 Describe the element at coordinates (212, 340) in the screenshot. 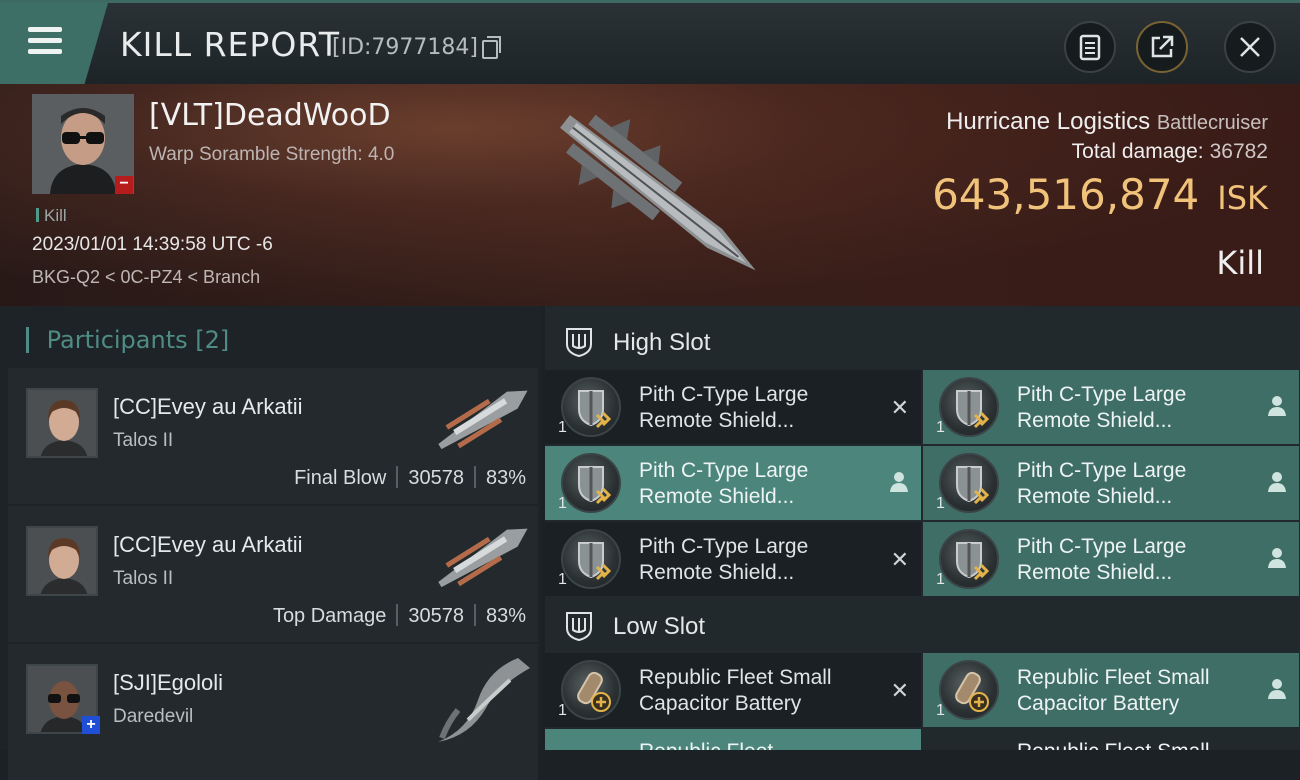

I see `participants-count: [2]` at that location.